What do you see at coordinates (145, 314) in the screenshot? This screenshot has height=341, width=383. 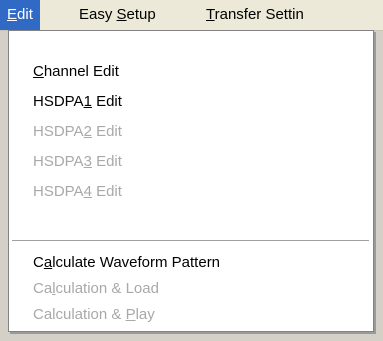 I see `menu-item-label-post: lay` at bounding box center [145, 314].